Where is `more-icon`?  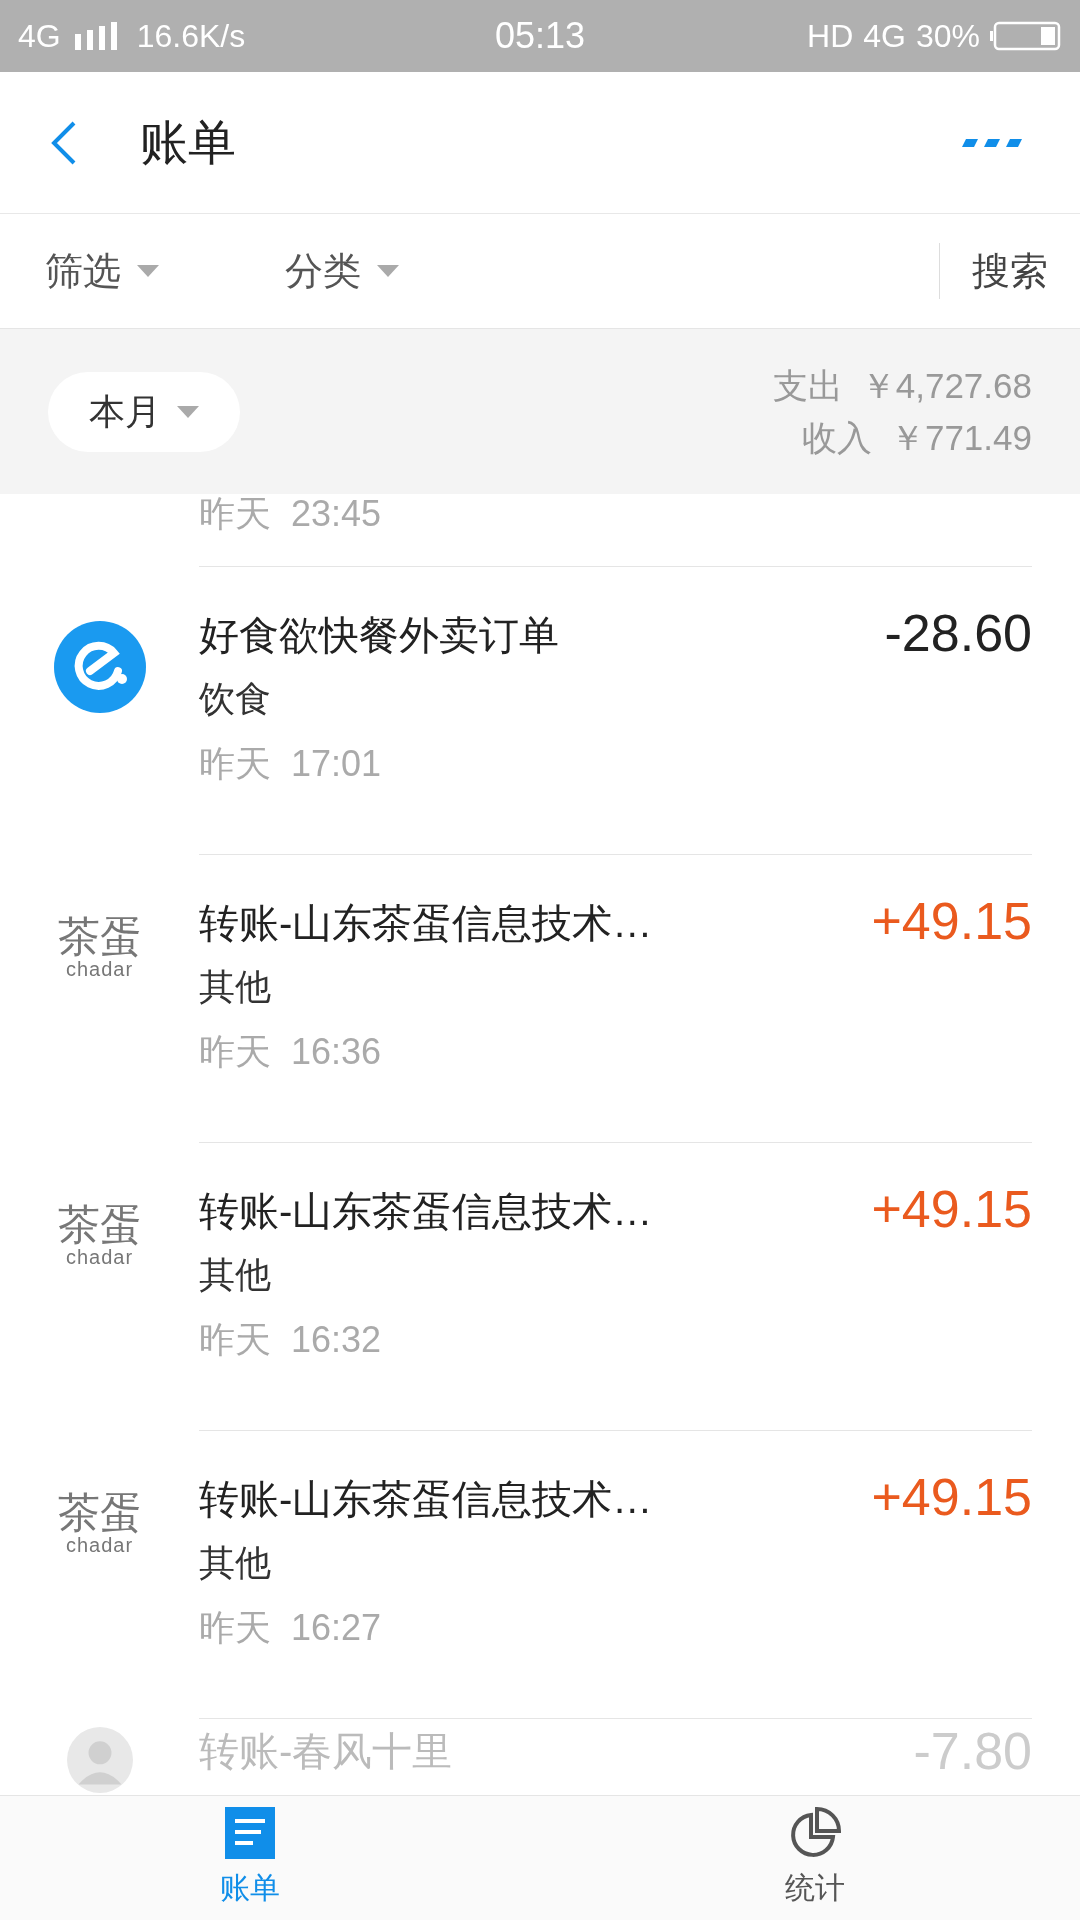
more-icon is located at coordinates (991, 142).